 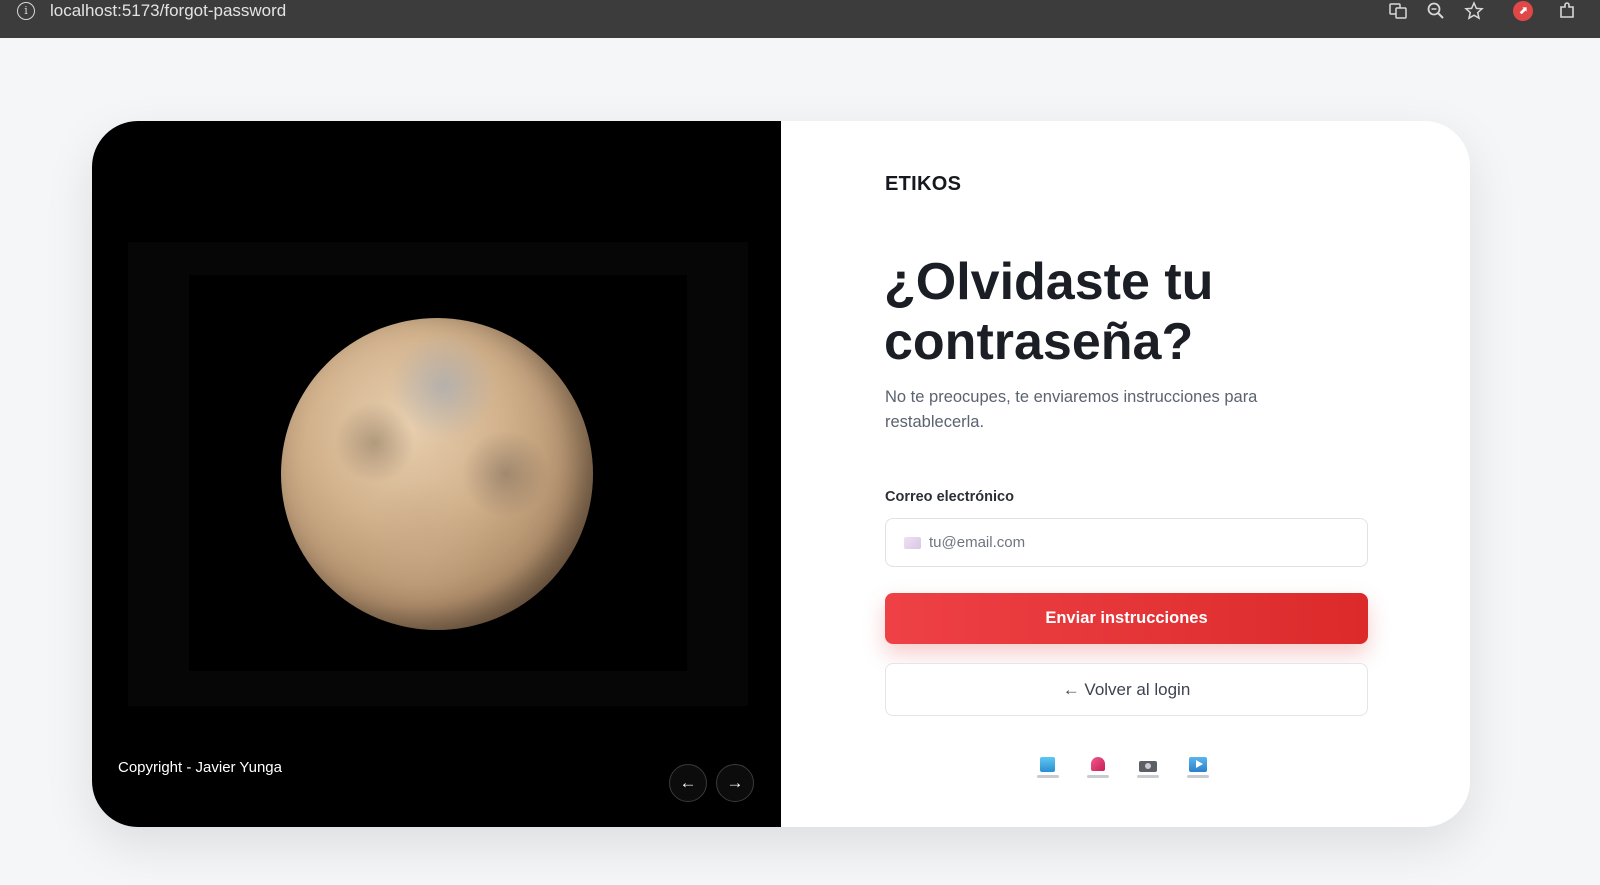 What do you see at coordinates (1098, 767) in the screenshot?
I see `instagram-icon` at bounding box center [1098, 767].